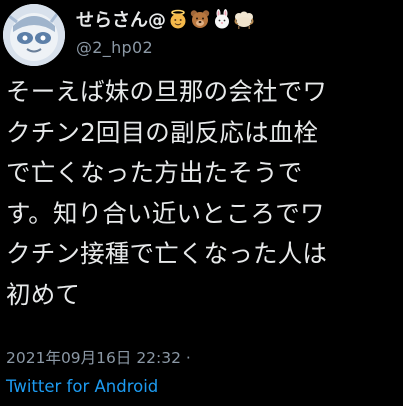 This screenshot has width=403, height=406. I want to click on tweet-text-line: そーえば妹の旦那の会社でワ, so click(167, 91).